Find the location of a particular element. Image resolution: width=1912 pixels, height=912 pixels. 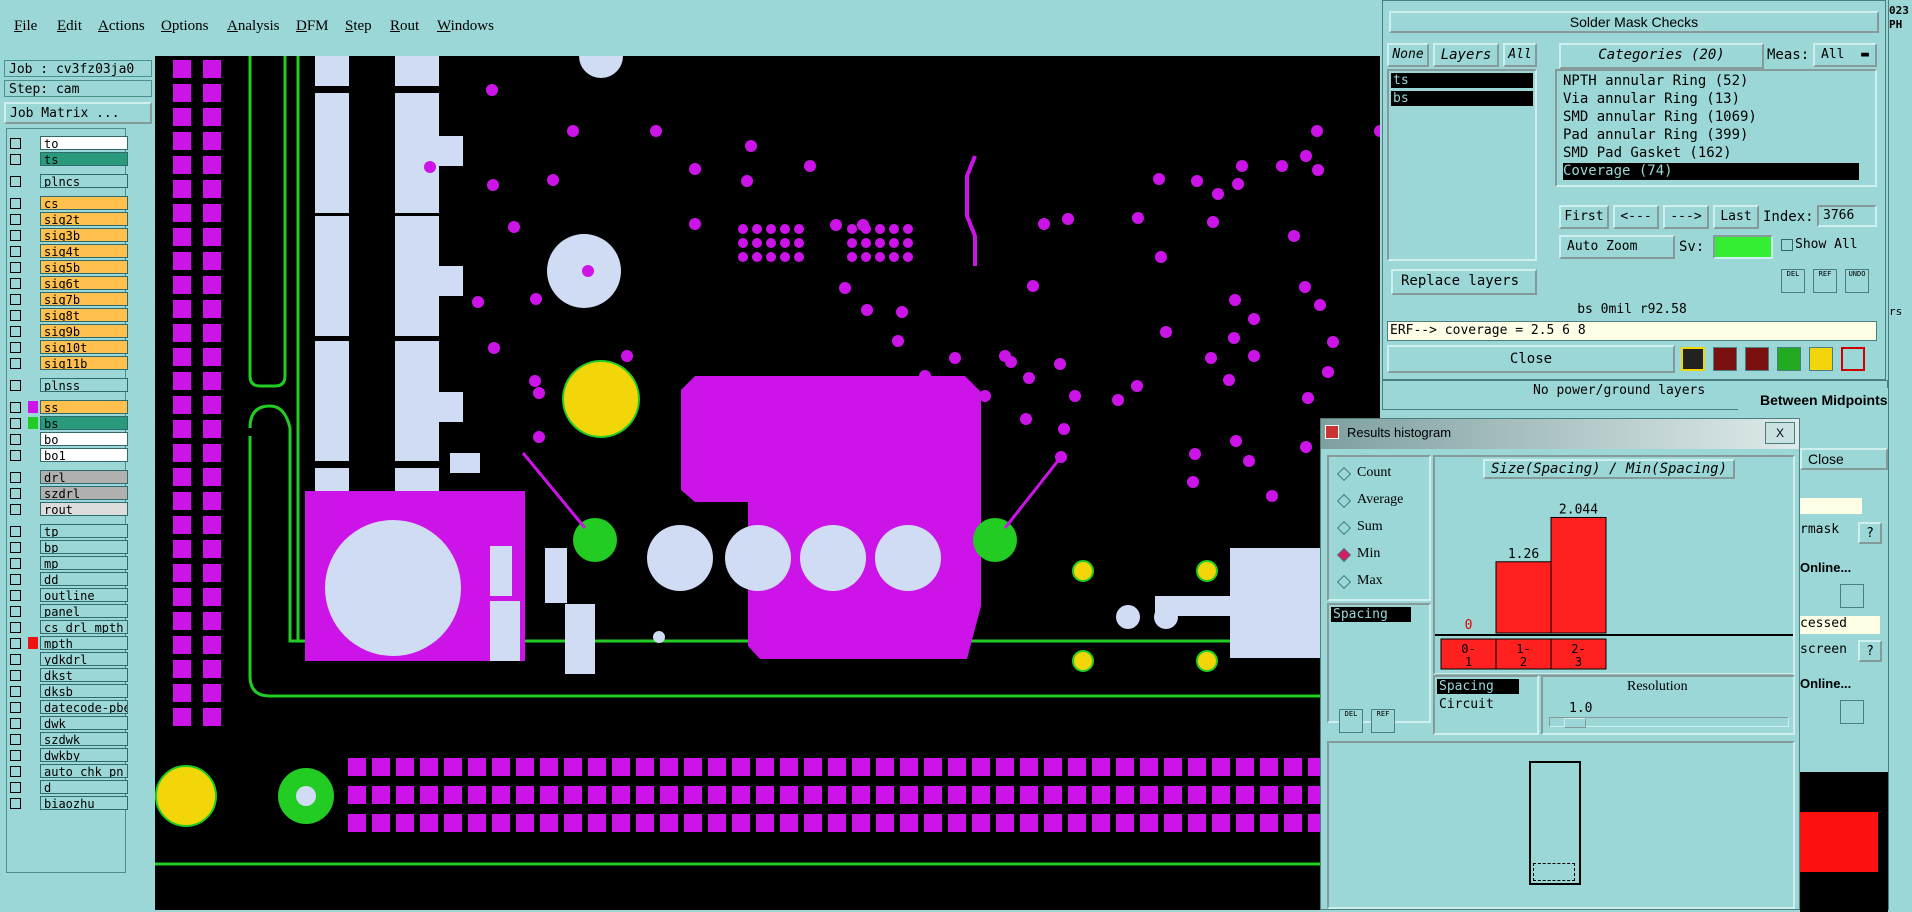

category-item: SMD Pad Gasket (162) is located at coordinates (1647, 153).